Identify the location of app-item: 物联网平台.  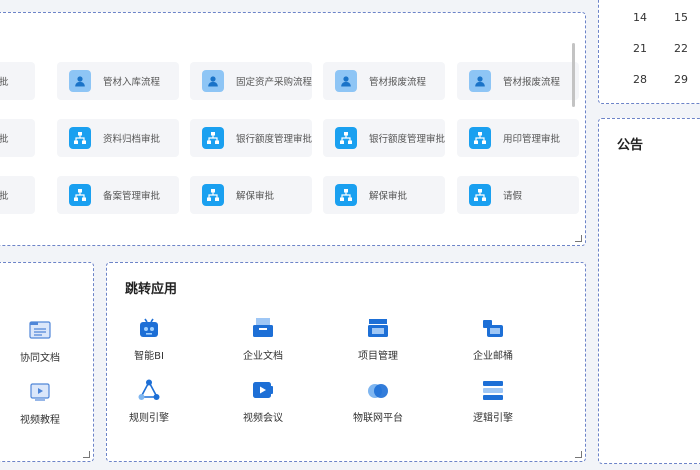
(378, 400).